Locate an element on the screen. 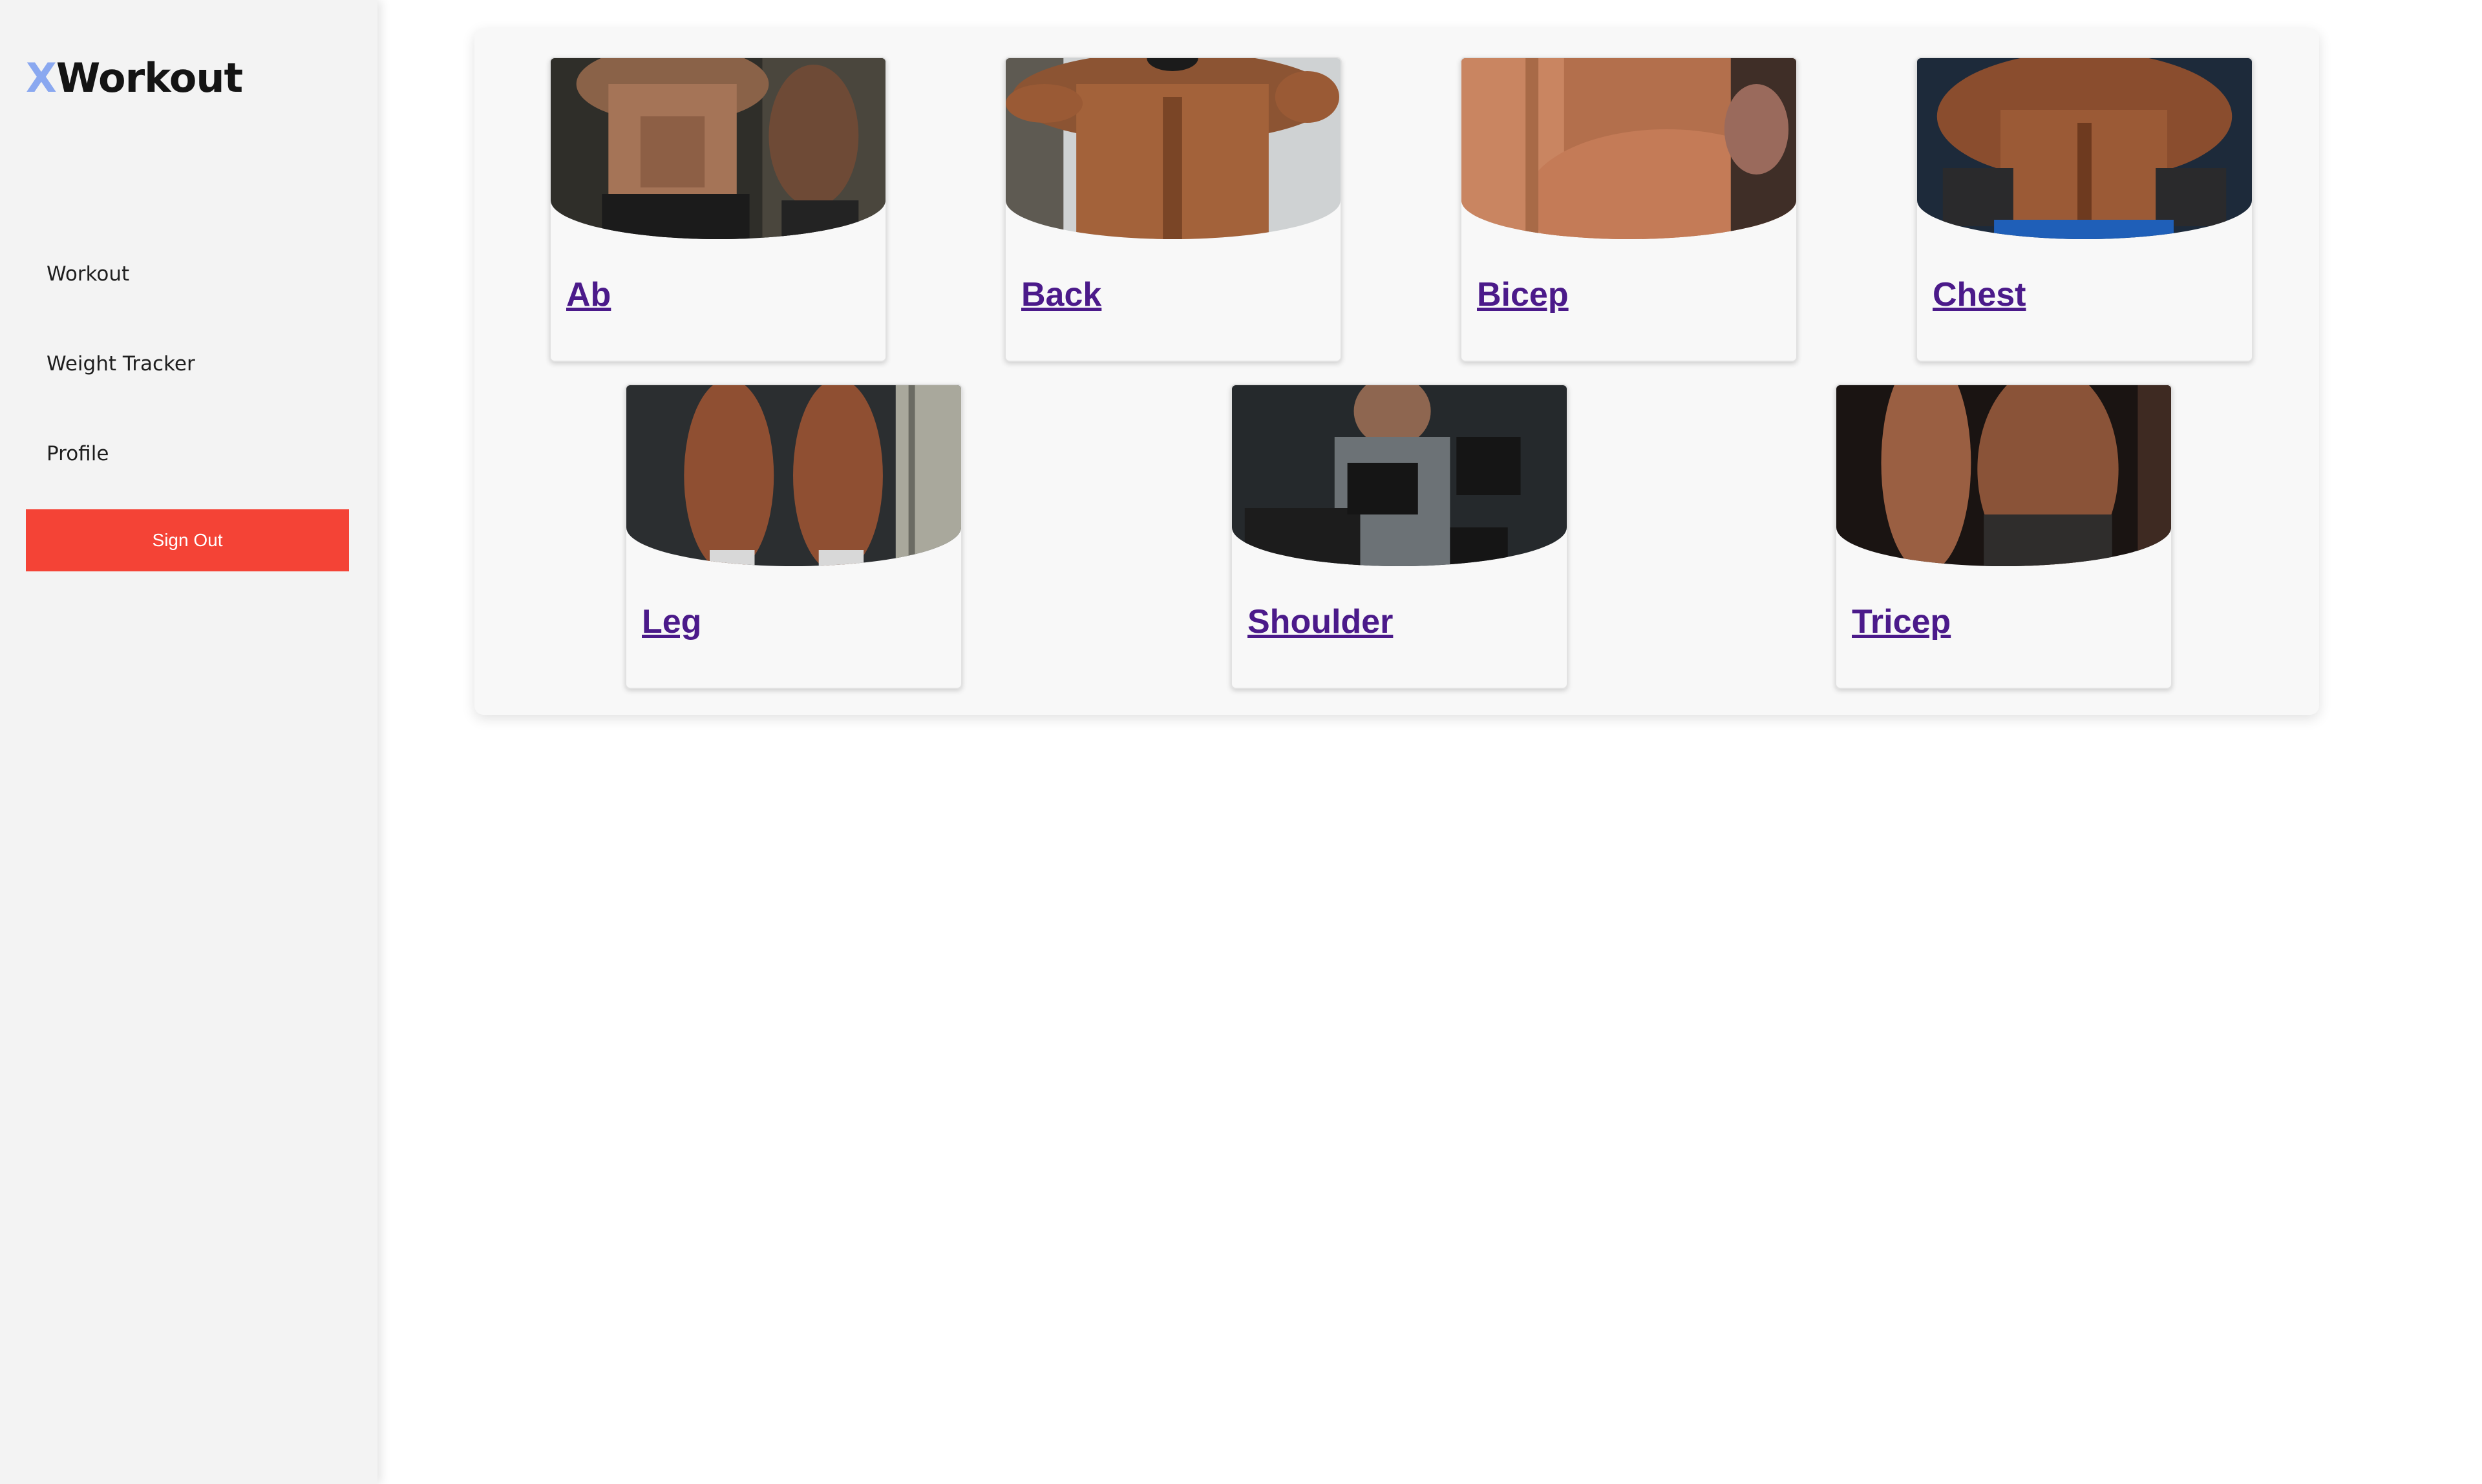 The width and height of the screenshot is (2482, 1484). category-card-chest: Chest is located at coordinates (2084, 210).